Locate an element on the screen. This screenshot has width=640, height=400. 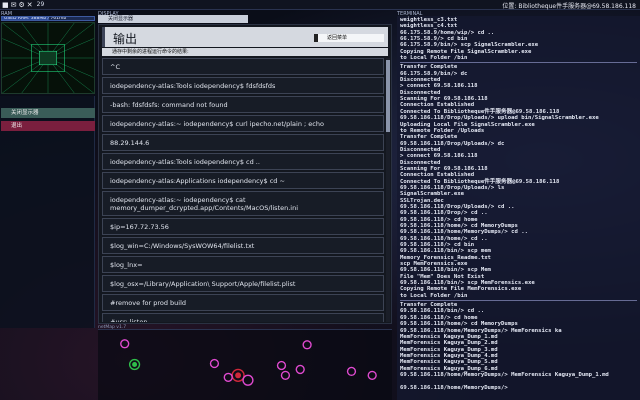
output-subtitle: 通存中剩余的进程运行命令的结果: is located at coordinates (245, 52).